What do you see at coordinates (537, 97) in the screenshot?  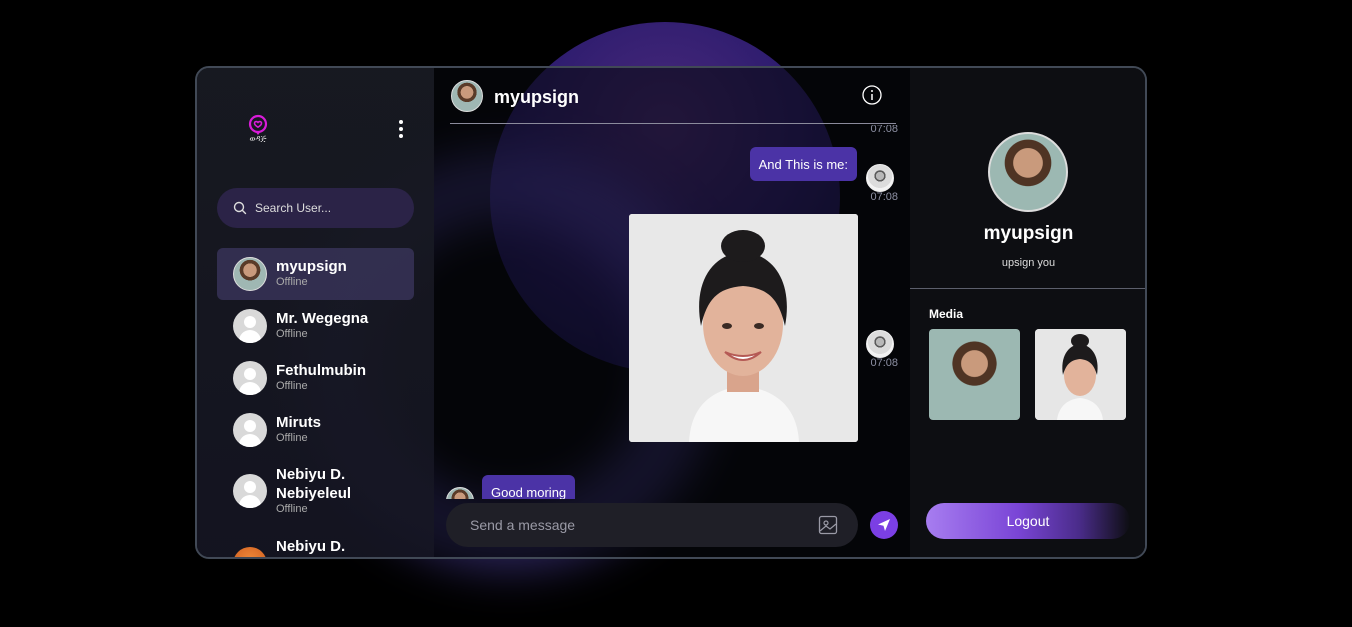 I see `chat-title: myupsign` at bounding box center [537, 97].